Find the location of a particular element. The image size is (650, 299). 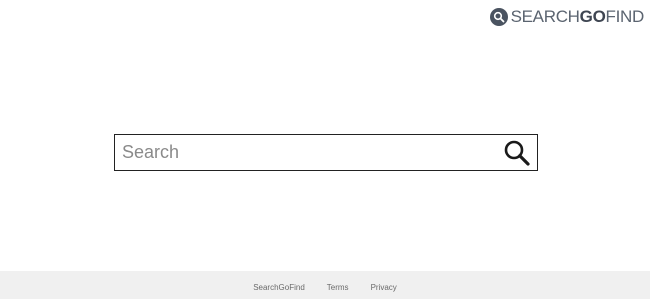

search-box is located at coordinates (326, 152).